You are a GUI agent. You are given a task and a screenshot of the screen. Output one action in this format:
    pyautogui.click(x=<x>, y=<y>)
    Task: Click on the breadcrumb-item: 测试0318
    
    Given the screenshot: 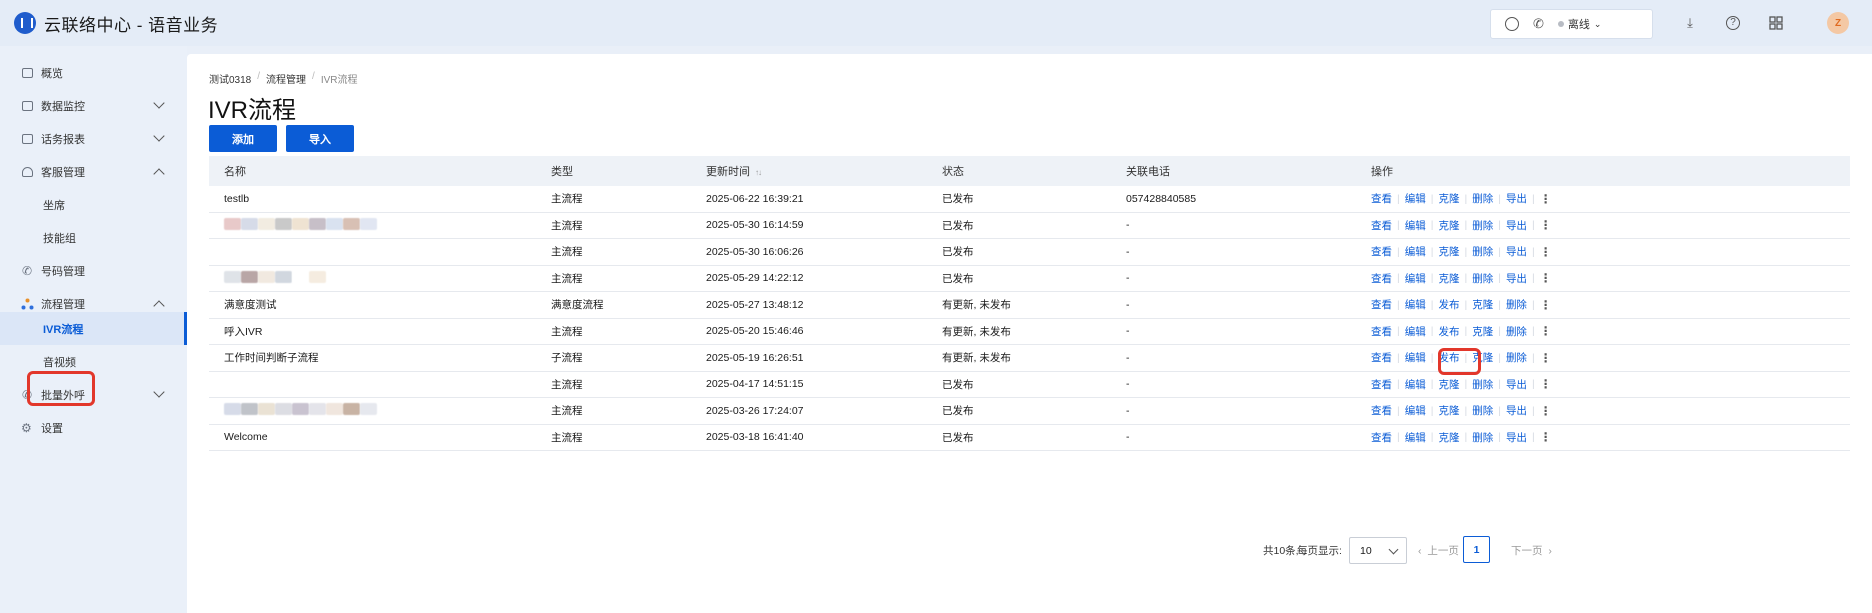 What is the action you would take?
    pyautogui.click(x=230, y=78)
    